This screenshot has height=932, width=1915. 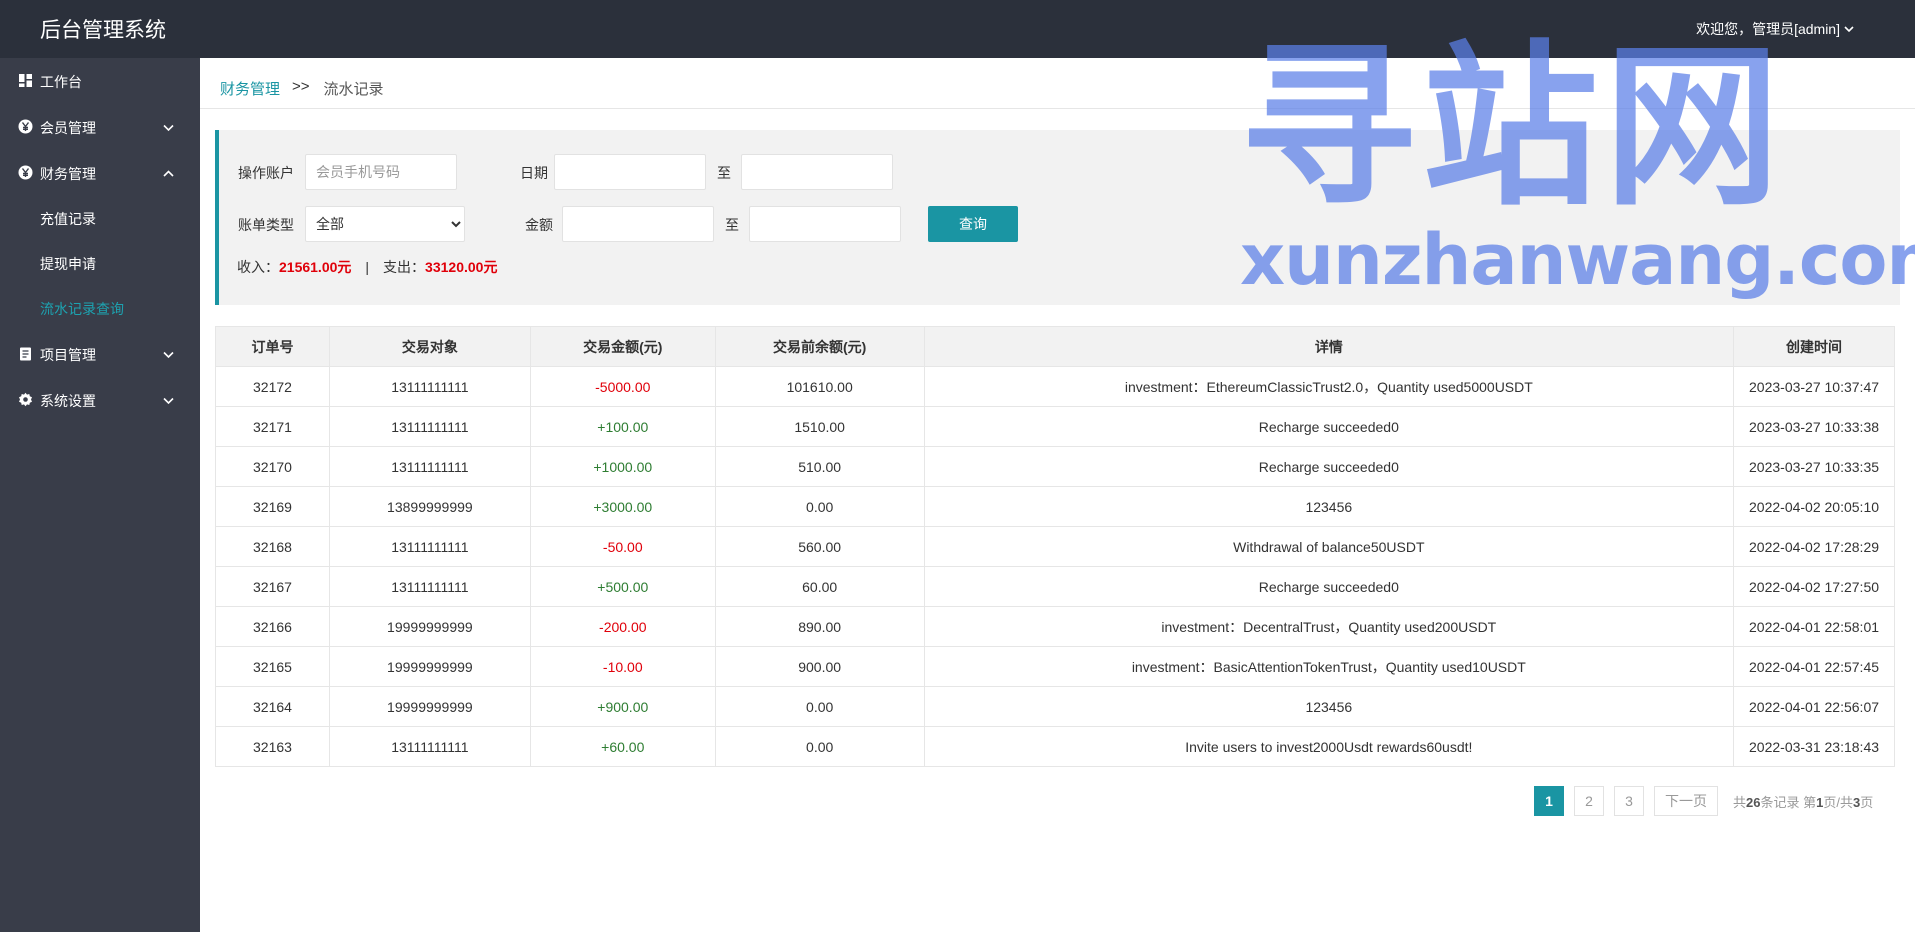 What do you see at coordinates (429, 346) in the screenshot?
I see `column-header-target: 交易对象` at bounding box center [429, 346].